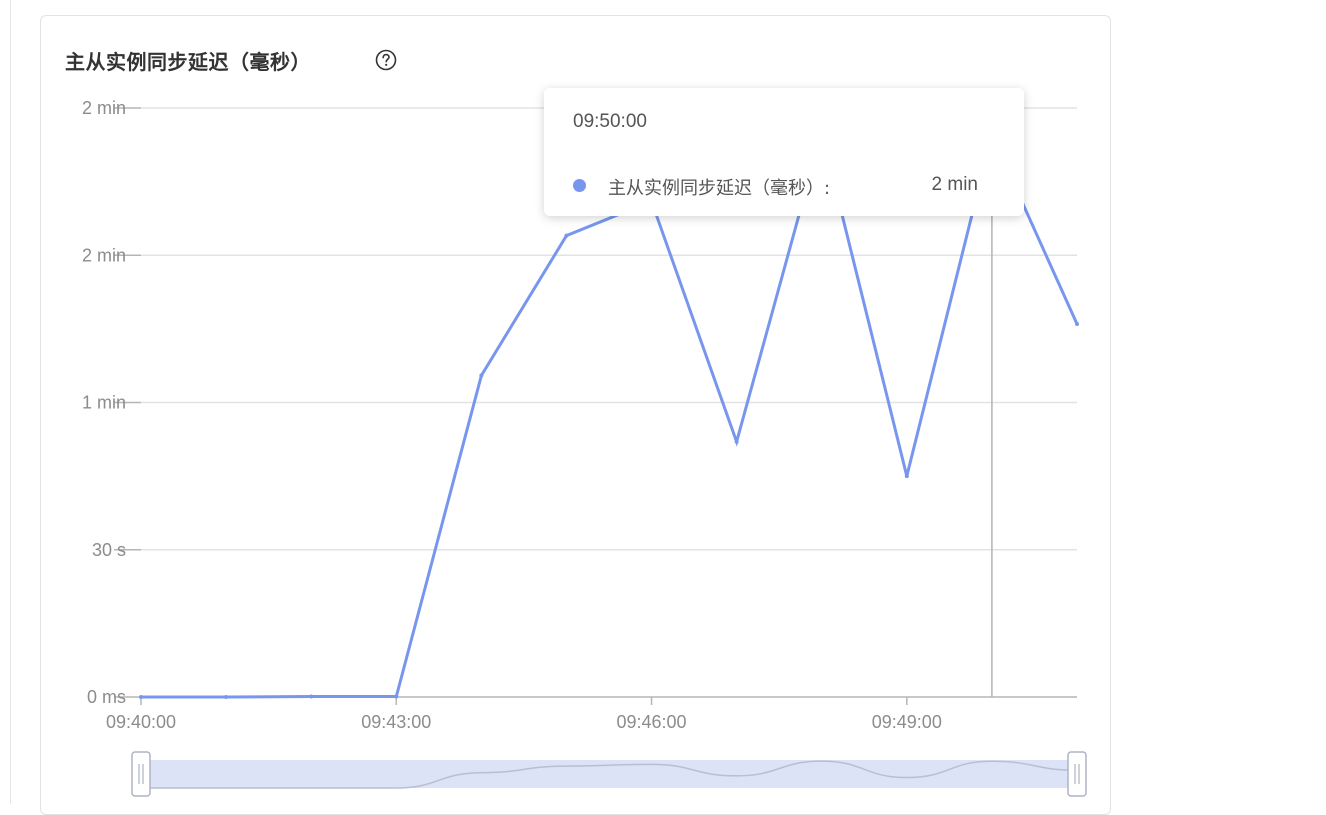  What do you see at coordinates (719, 188) in the screenshot?
I see `tooltip-series-name: 主从实例同步延迟（毫秒）:` at bounding box center [719, 188].